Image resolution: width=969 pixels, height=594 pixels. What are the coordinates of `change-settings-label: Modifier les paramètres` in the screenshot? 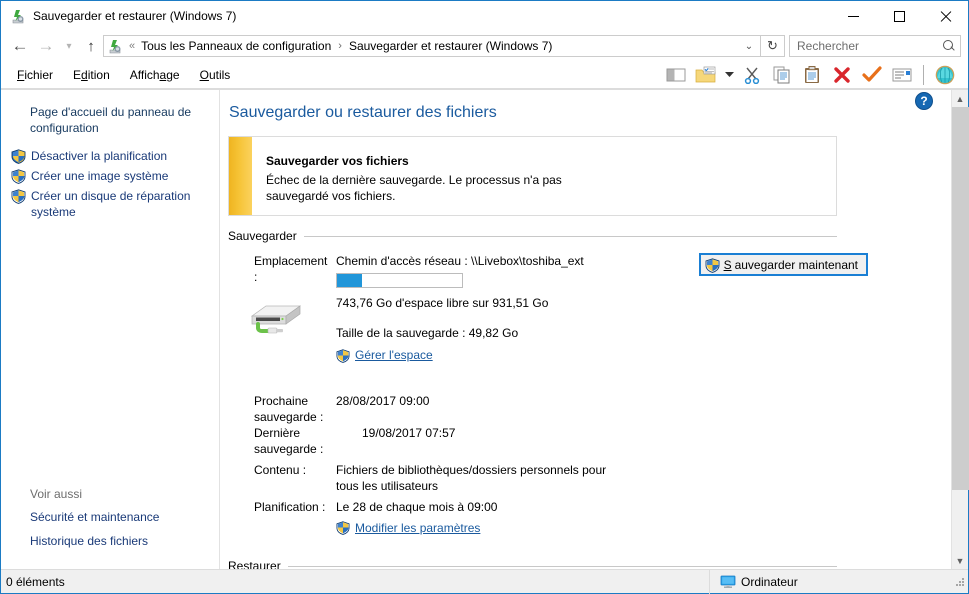 It's located at (418, 527).